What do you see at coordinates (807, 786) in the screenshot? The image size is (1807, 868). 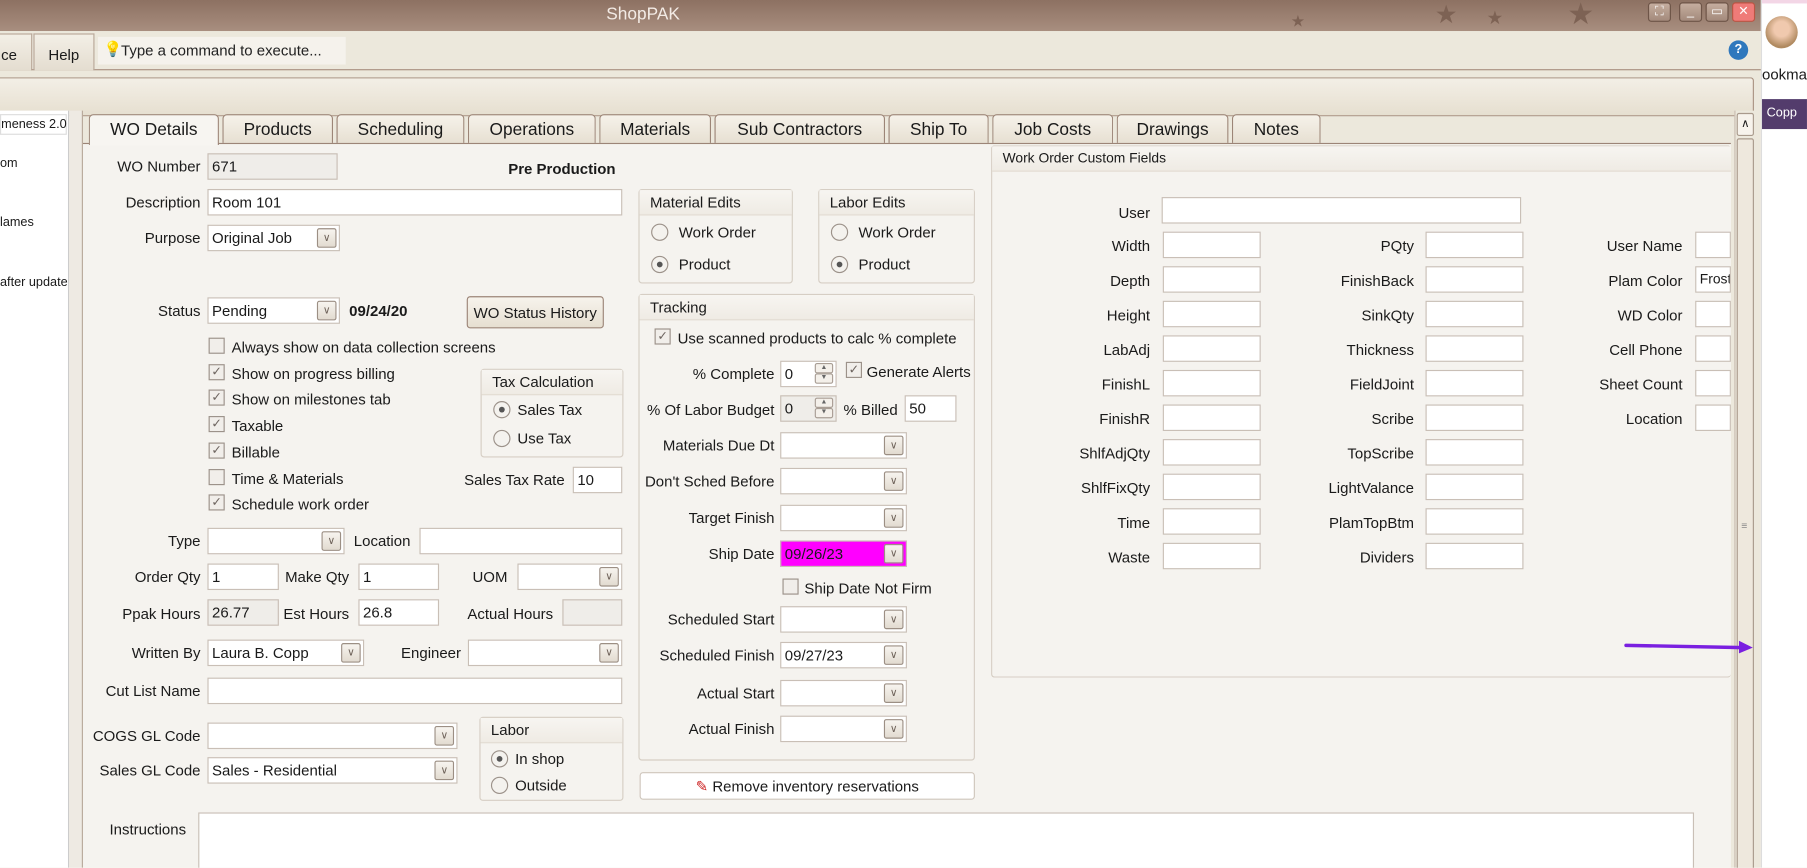 I see `remove-inventory-reservations-button: ✎ Remove inventory reservations` at bounding box center [807, 786].